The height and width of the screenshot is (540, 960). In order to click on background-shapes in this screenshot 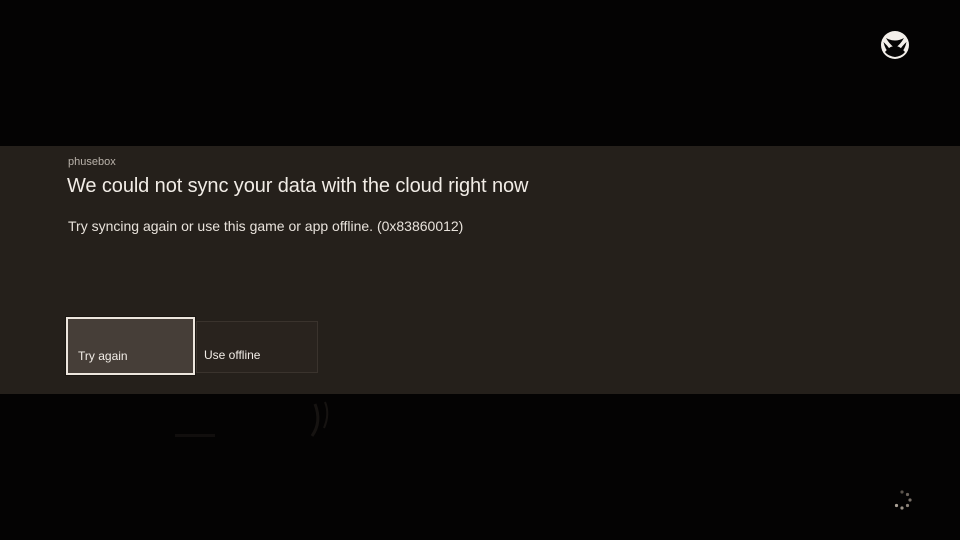, I will do `click(252, 419)`.